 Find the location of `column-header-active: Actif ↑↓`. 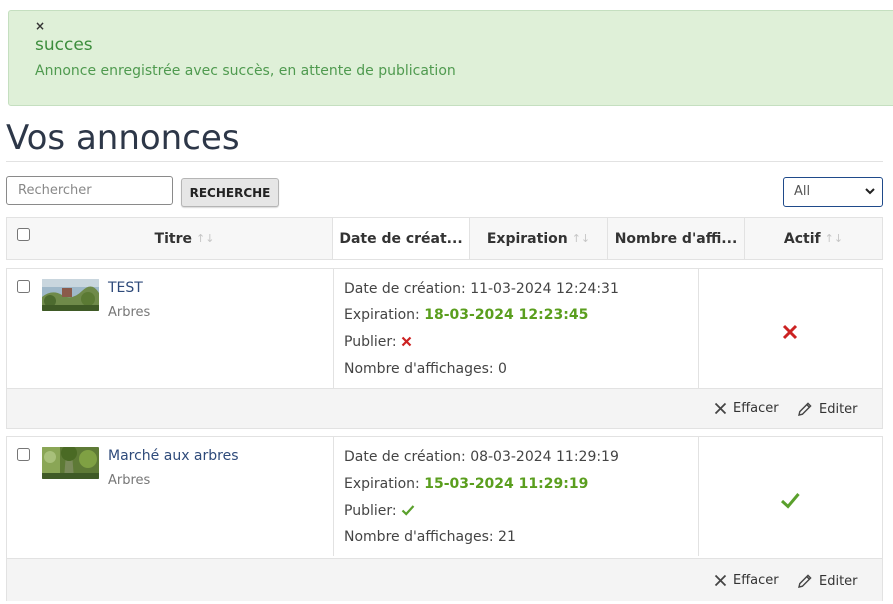

column-header-active: Actif ↑↓ is located at coordinates (813, 238).